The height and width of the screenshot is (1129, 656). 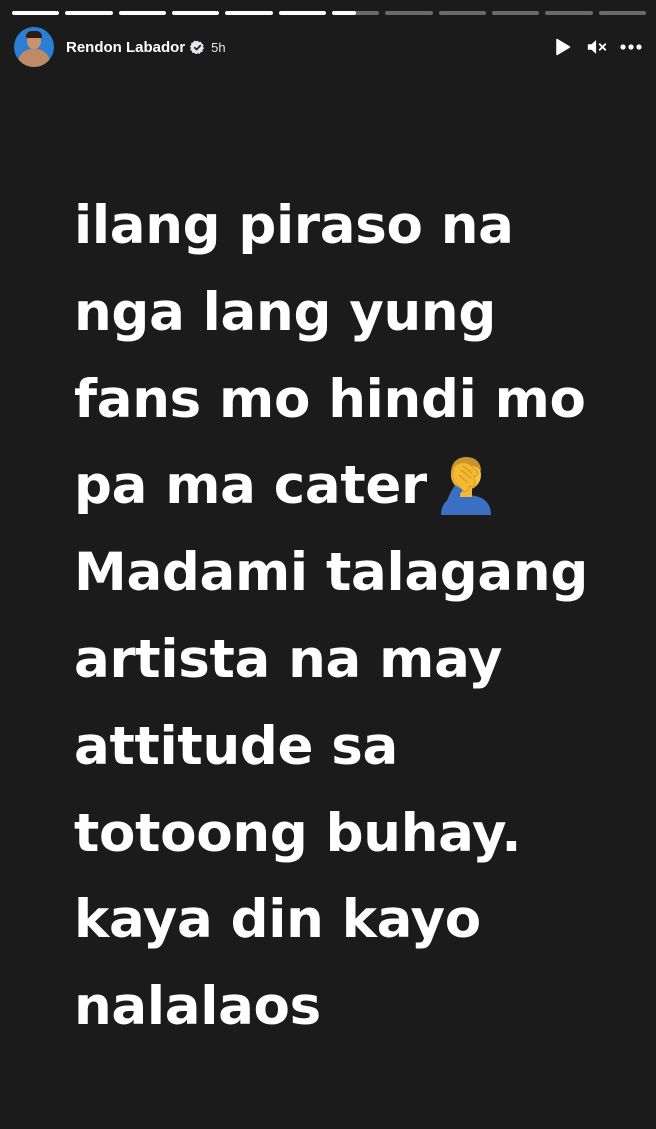 What do you see at coordinates (328, 47) in the screenshot?
I see `story-header: Rendon Labador 5h` at bounding box center [328, 47].